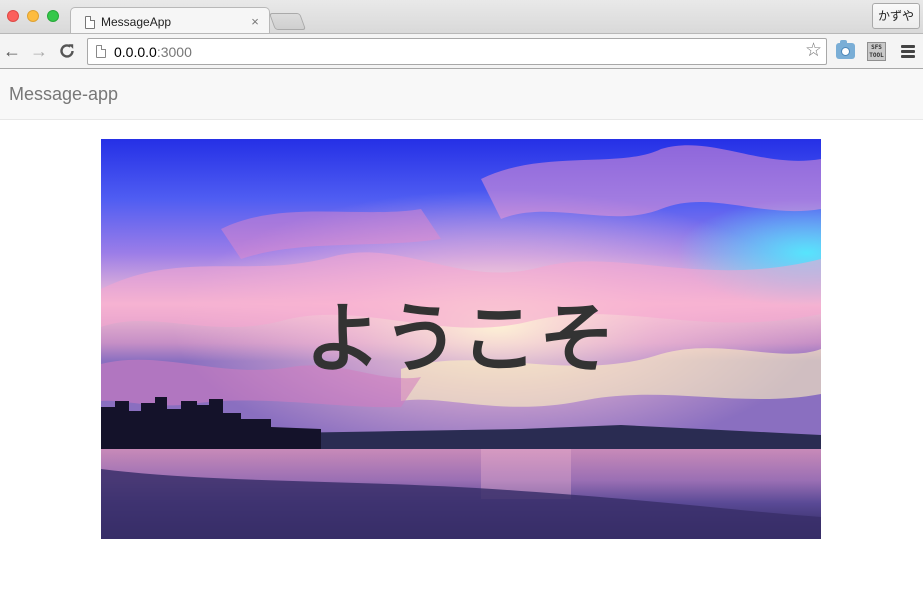 The height and width of the screenshot is (612, 923). I want to click on sfs-label: SFS, so click(876, 47).